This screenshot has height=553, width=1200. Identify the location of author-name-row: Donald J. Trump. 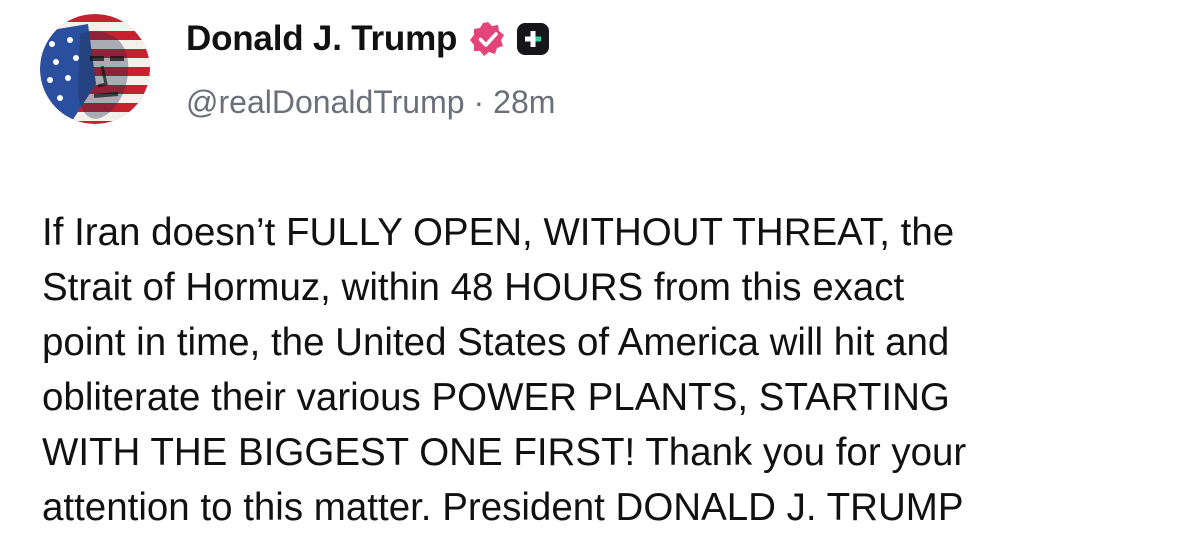
(368, 39).